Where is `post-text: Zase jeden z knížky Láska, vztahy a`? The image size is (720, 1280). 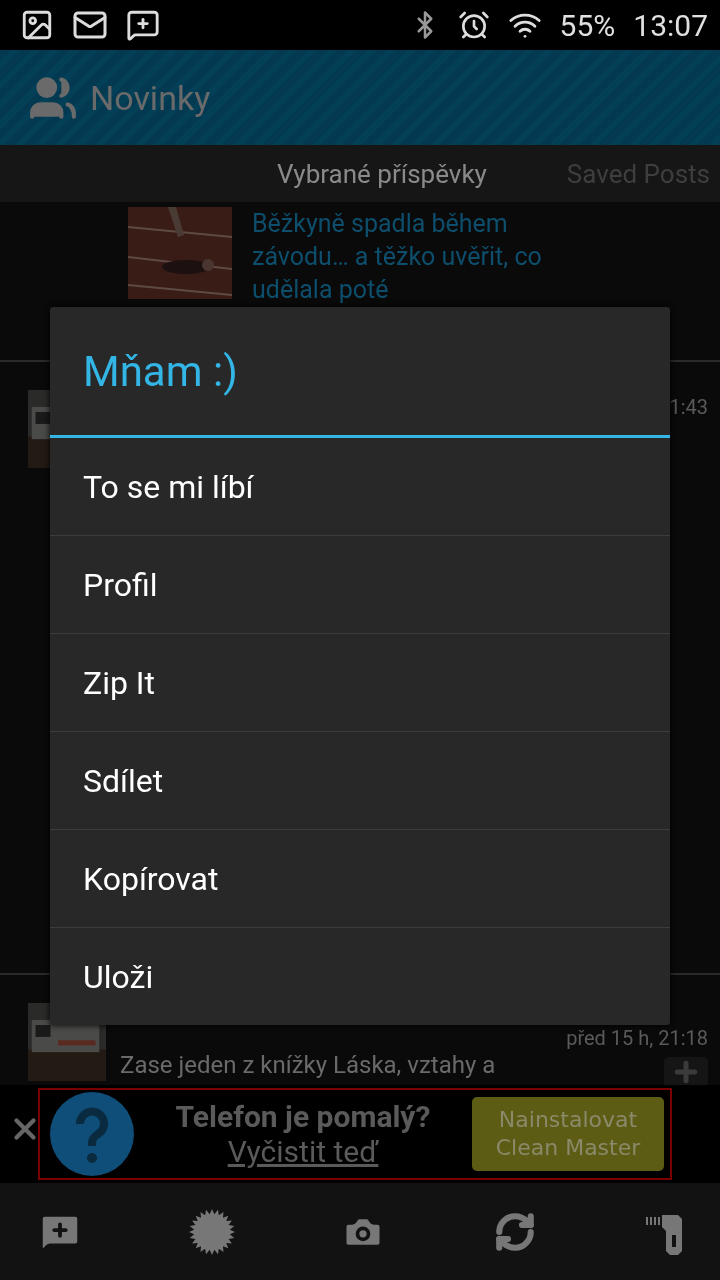 post-text: Zase jeden z knížky Láska, vztahy a is located at coordinates (308, 1065).